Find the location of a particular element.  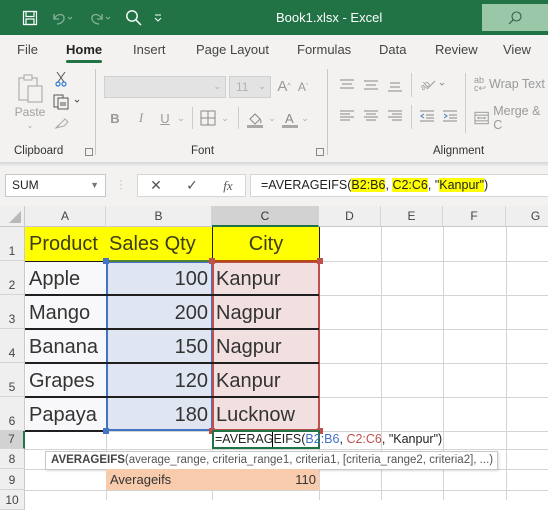

tab-view: View is located at coordinates (517, 50).